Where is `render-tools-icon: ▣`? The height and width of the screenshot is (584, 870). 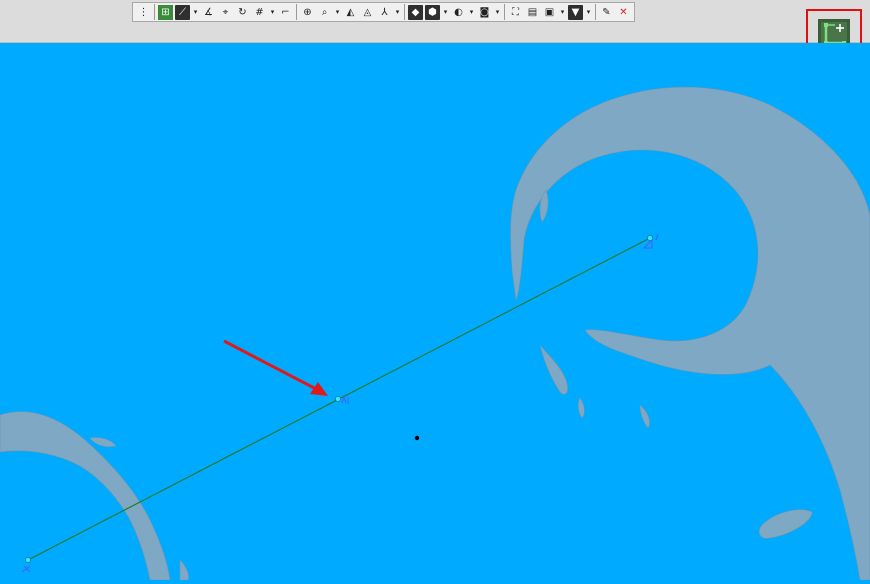 render-tools-icon: ▣ is located at coordinates (549, 12).